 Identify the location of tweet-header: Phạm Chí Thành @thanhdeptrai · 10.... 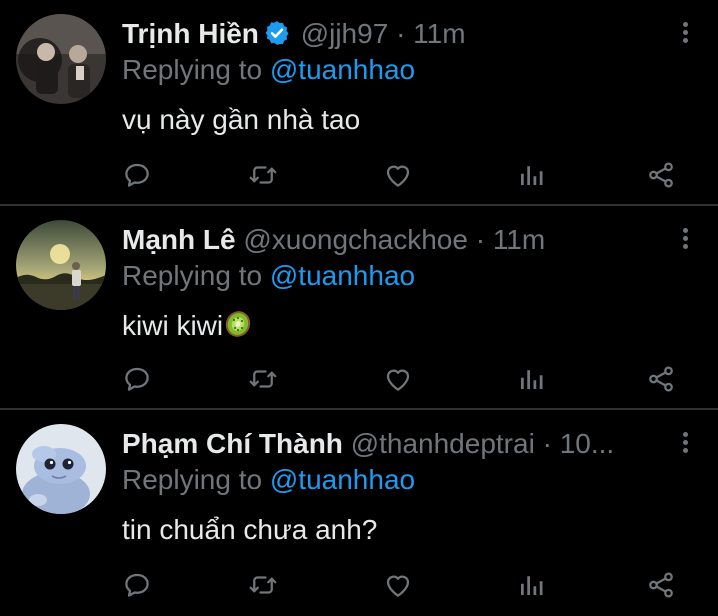
(420, 444).